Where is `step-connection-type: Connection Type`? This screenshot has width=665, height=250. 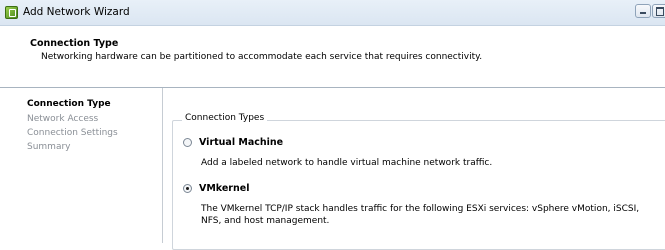 step-connection-type: Connection Type is located at coordinates (69, 104).